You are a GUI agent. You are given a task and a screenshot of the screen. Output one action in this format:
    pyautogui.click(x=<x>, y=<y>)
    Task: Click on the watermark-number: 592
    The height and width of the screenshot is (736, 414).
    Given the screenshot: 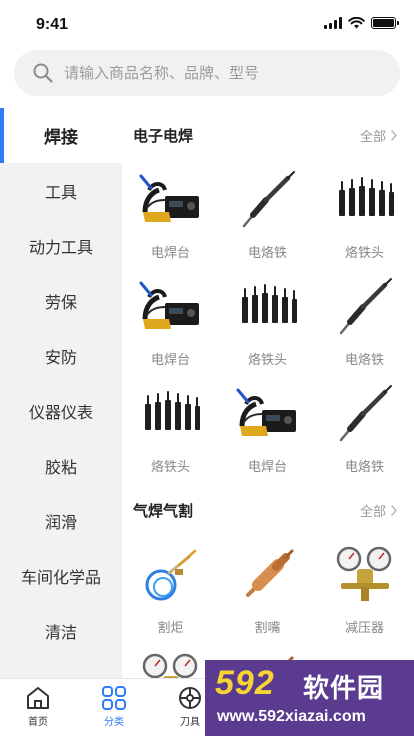 What is the action you would take?
    pyautogui.click(x=245, y=683)
    